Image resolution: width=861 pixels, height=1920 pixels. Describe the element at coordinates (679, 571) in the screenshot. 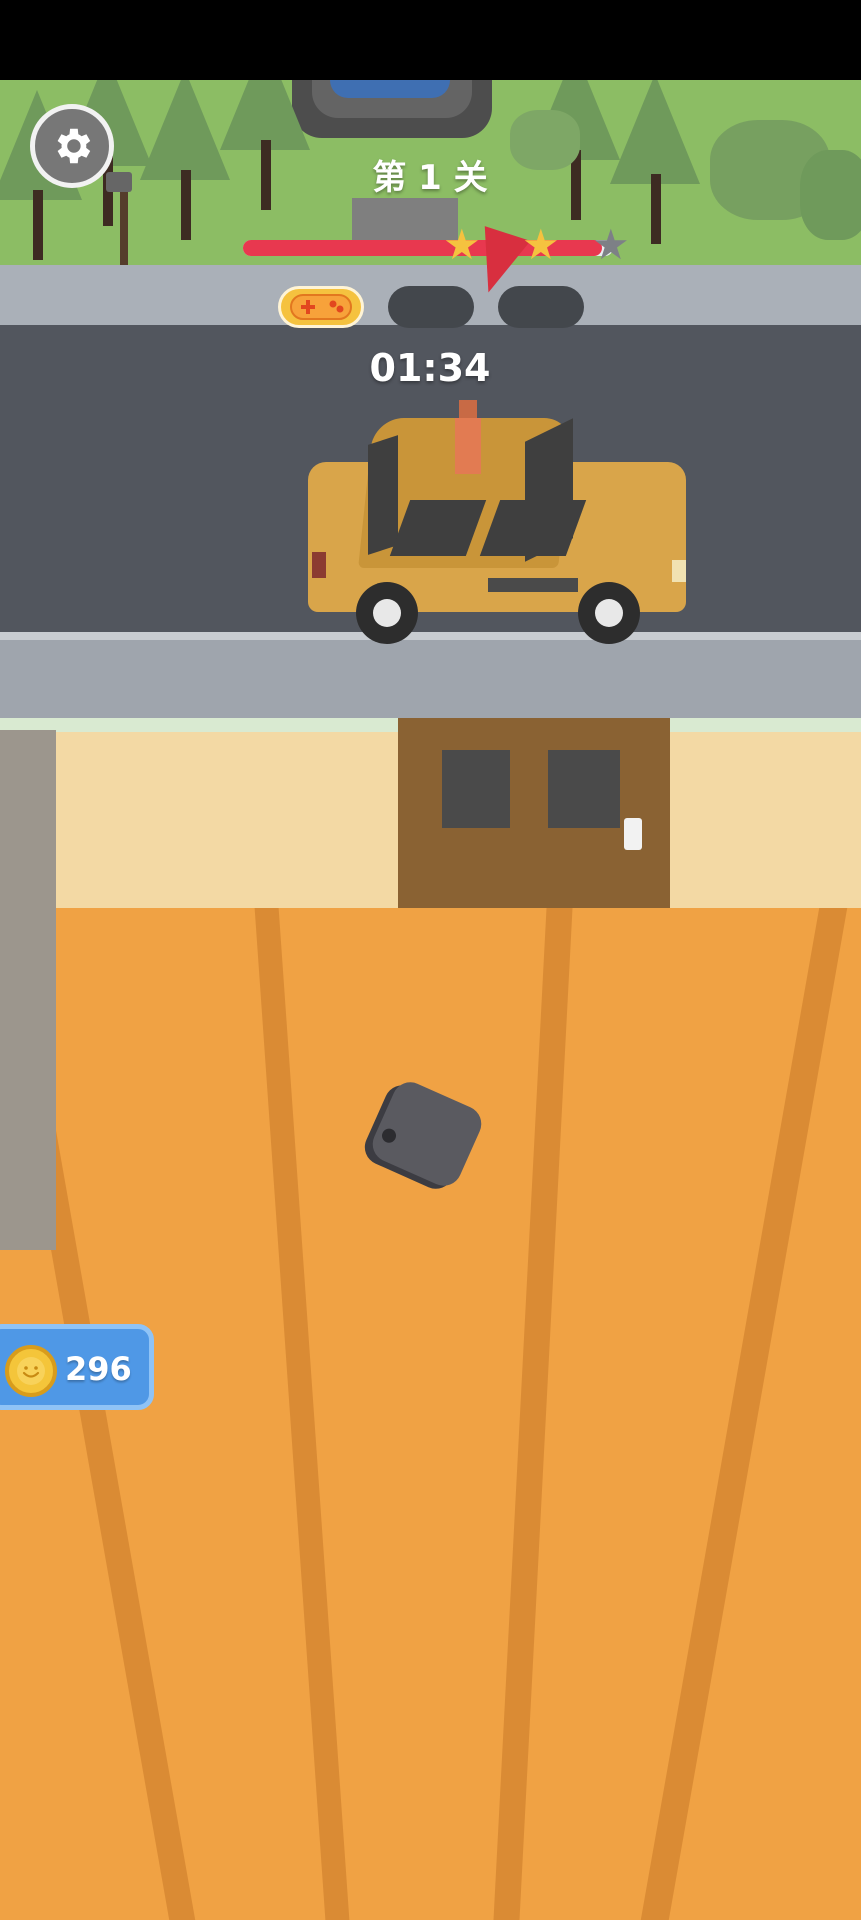

I see `taxi-headlight` at that location.